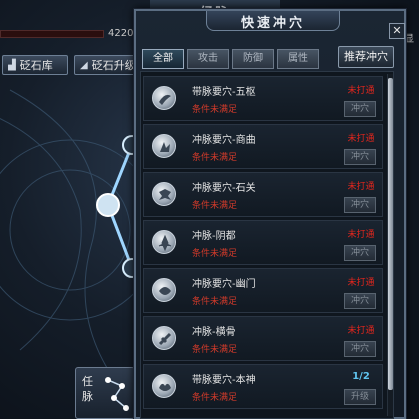 This screenshot has width=419, height=419. Describe the element at coordinates (263, 290) in the screenshot. I see `list-item: 冲脉要穴-幽门 条件未满足 未打通 冲穴` at that location.